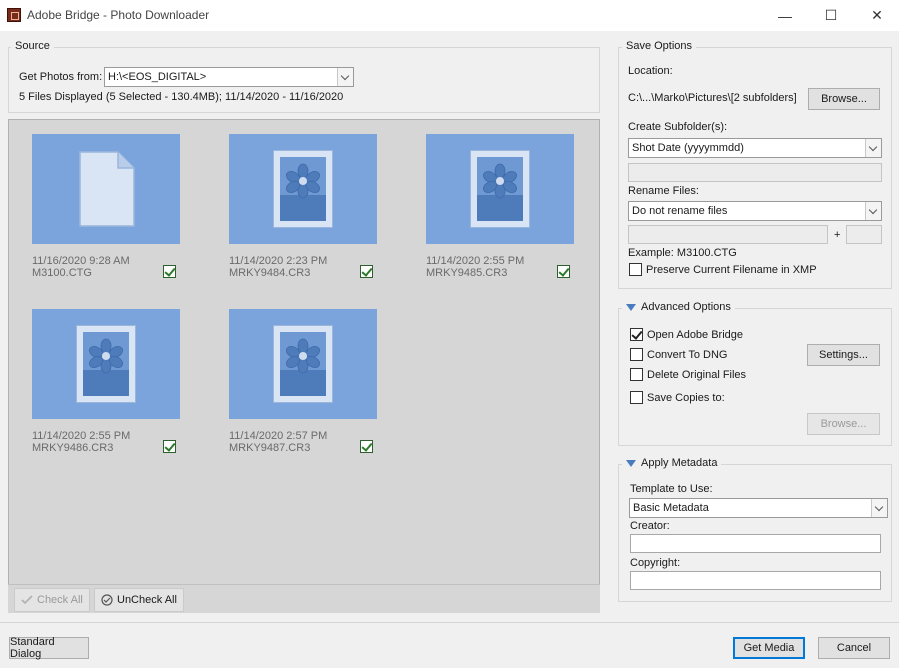  I want to click on delete-originals-label: Delete Original Files, so click(697, 375).